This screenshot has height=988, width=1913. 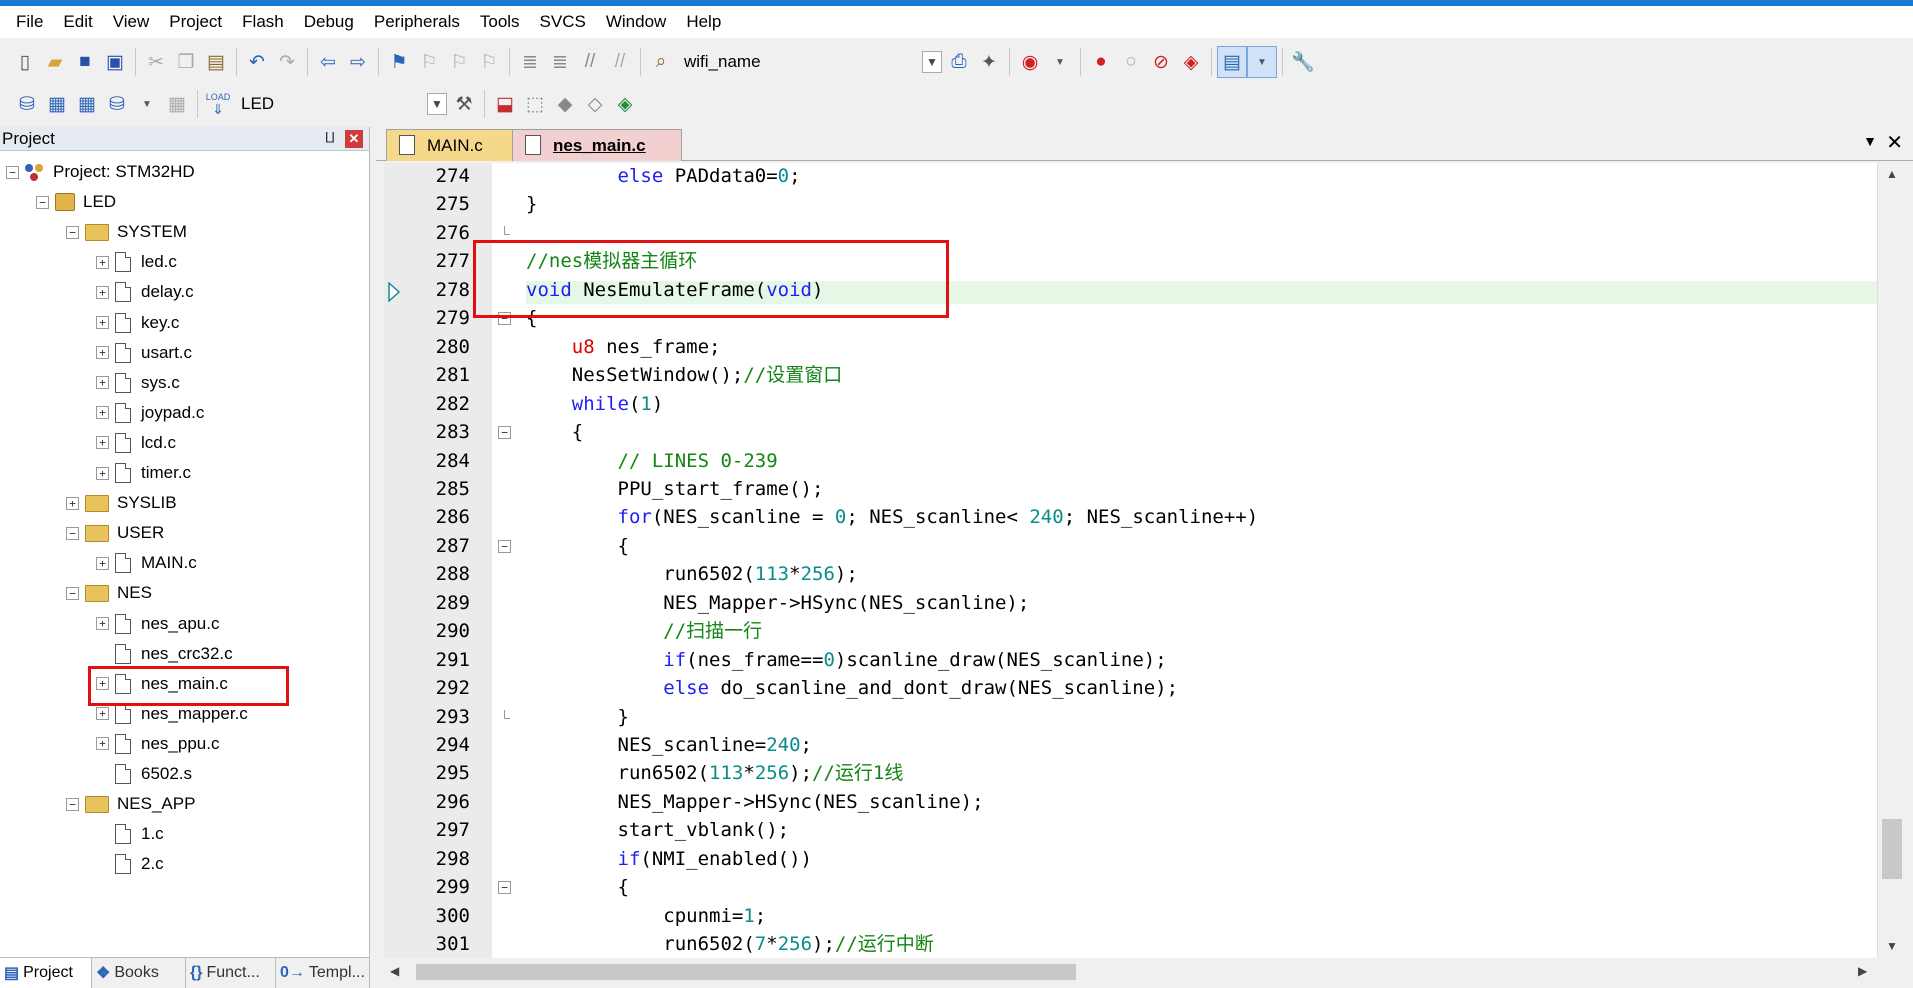 What do you see at coordinates (417, 22) in the screenshot?
I see `menu-peripherals: Peripherals` at bounding box center [417, 22].